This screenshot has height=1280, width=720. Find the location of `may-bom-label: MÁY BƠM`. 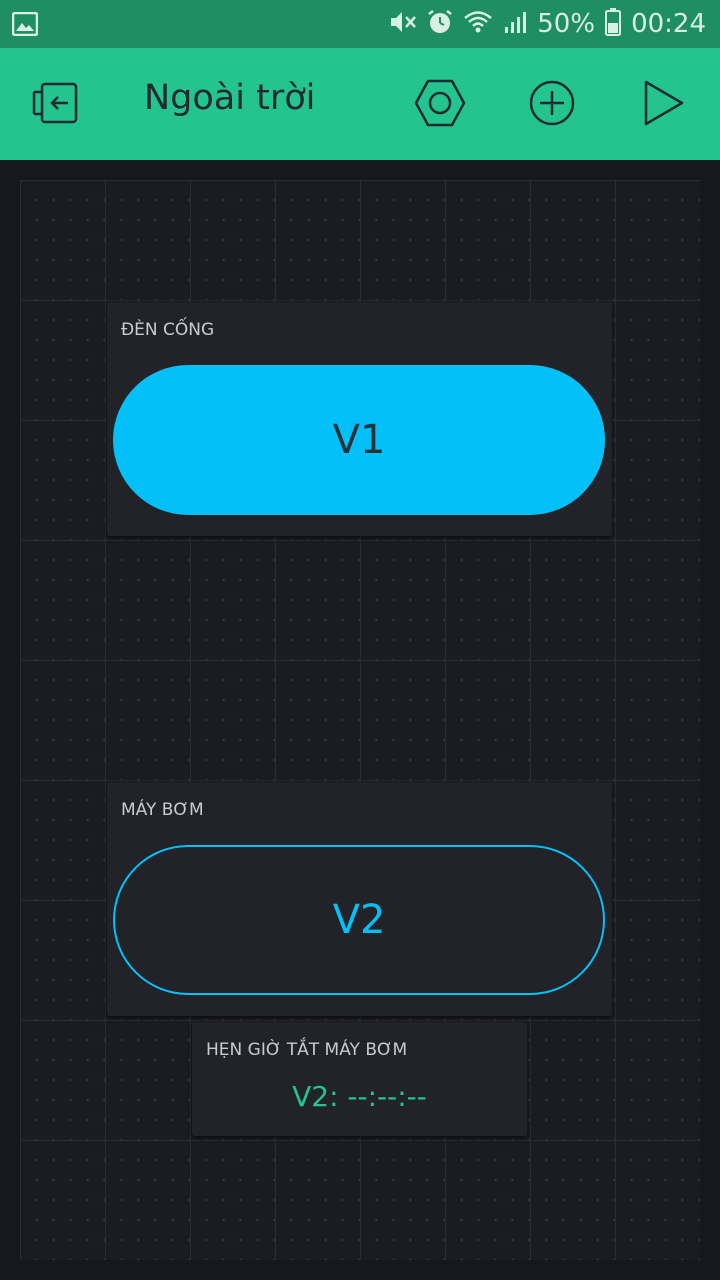

may-bom-label: MÁY BƠM is located at coordinates (162, 810).